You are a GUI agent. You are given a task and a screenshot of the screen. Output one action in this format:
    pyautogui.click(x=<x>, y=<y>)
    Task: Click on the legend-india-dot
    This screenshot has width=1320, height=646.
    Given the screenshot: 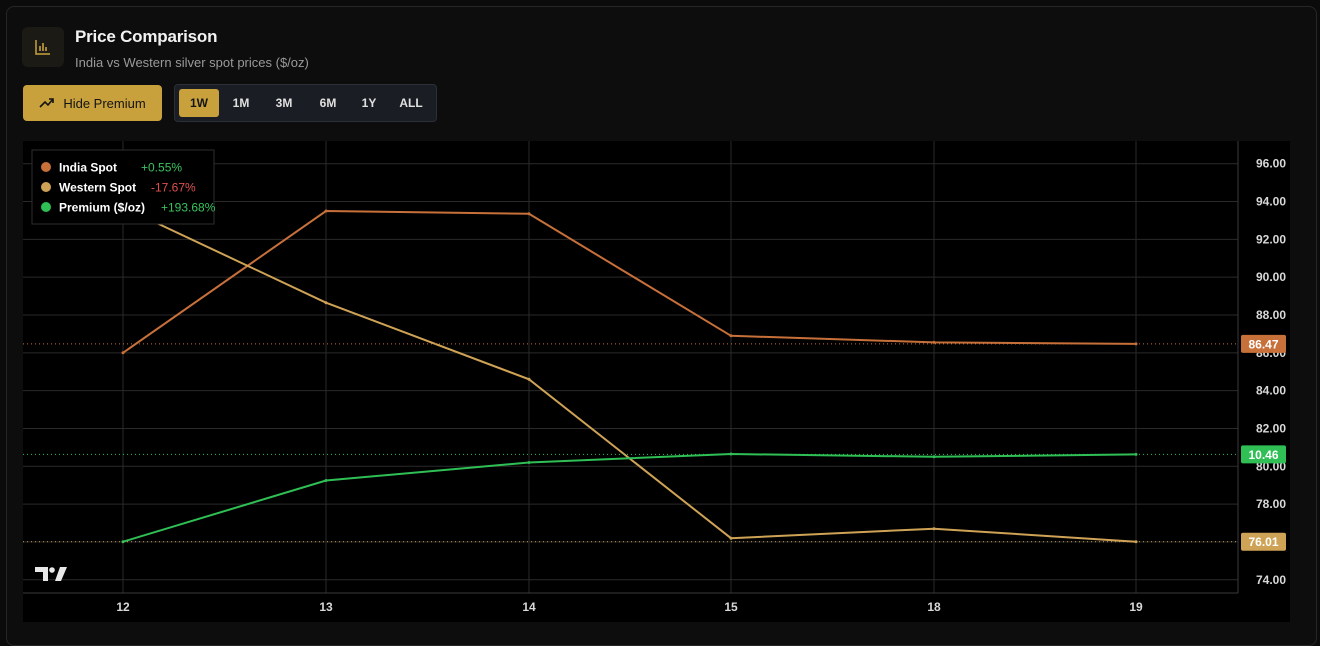 What is the action you would take?
    pyautogui.click(x=46, y=167)
    